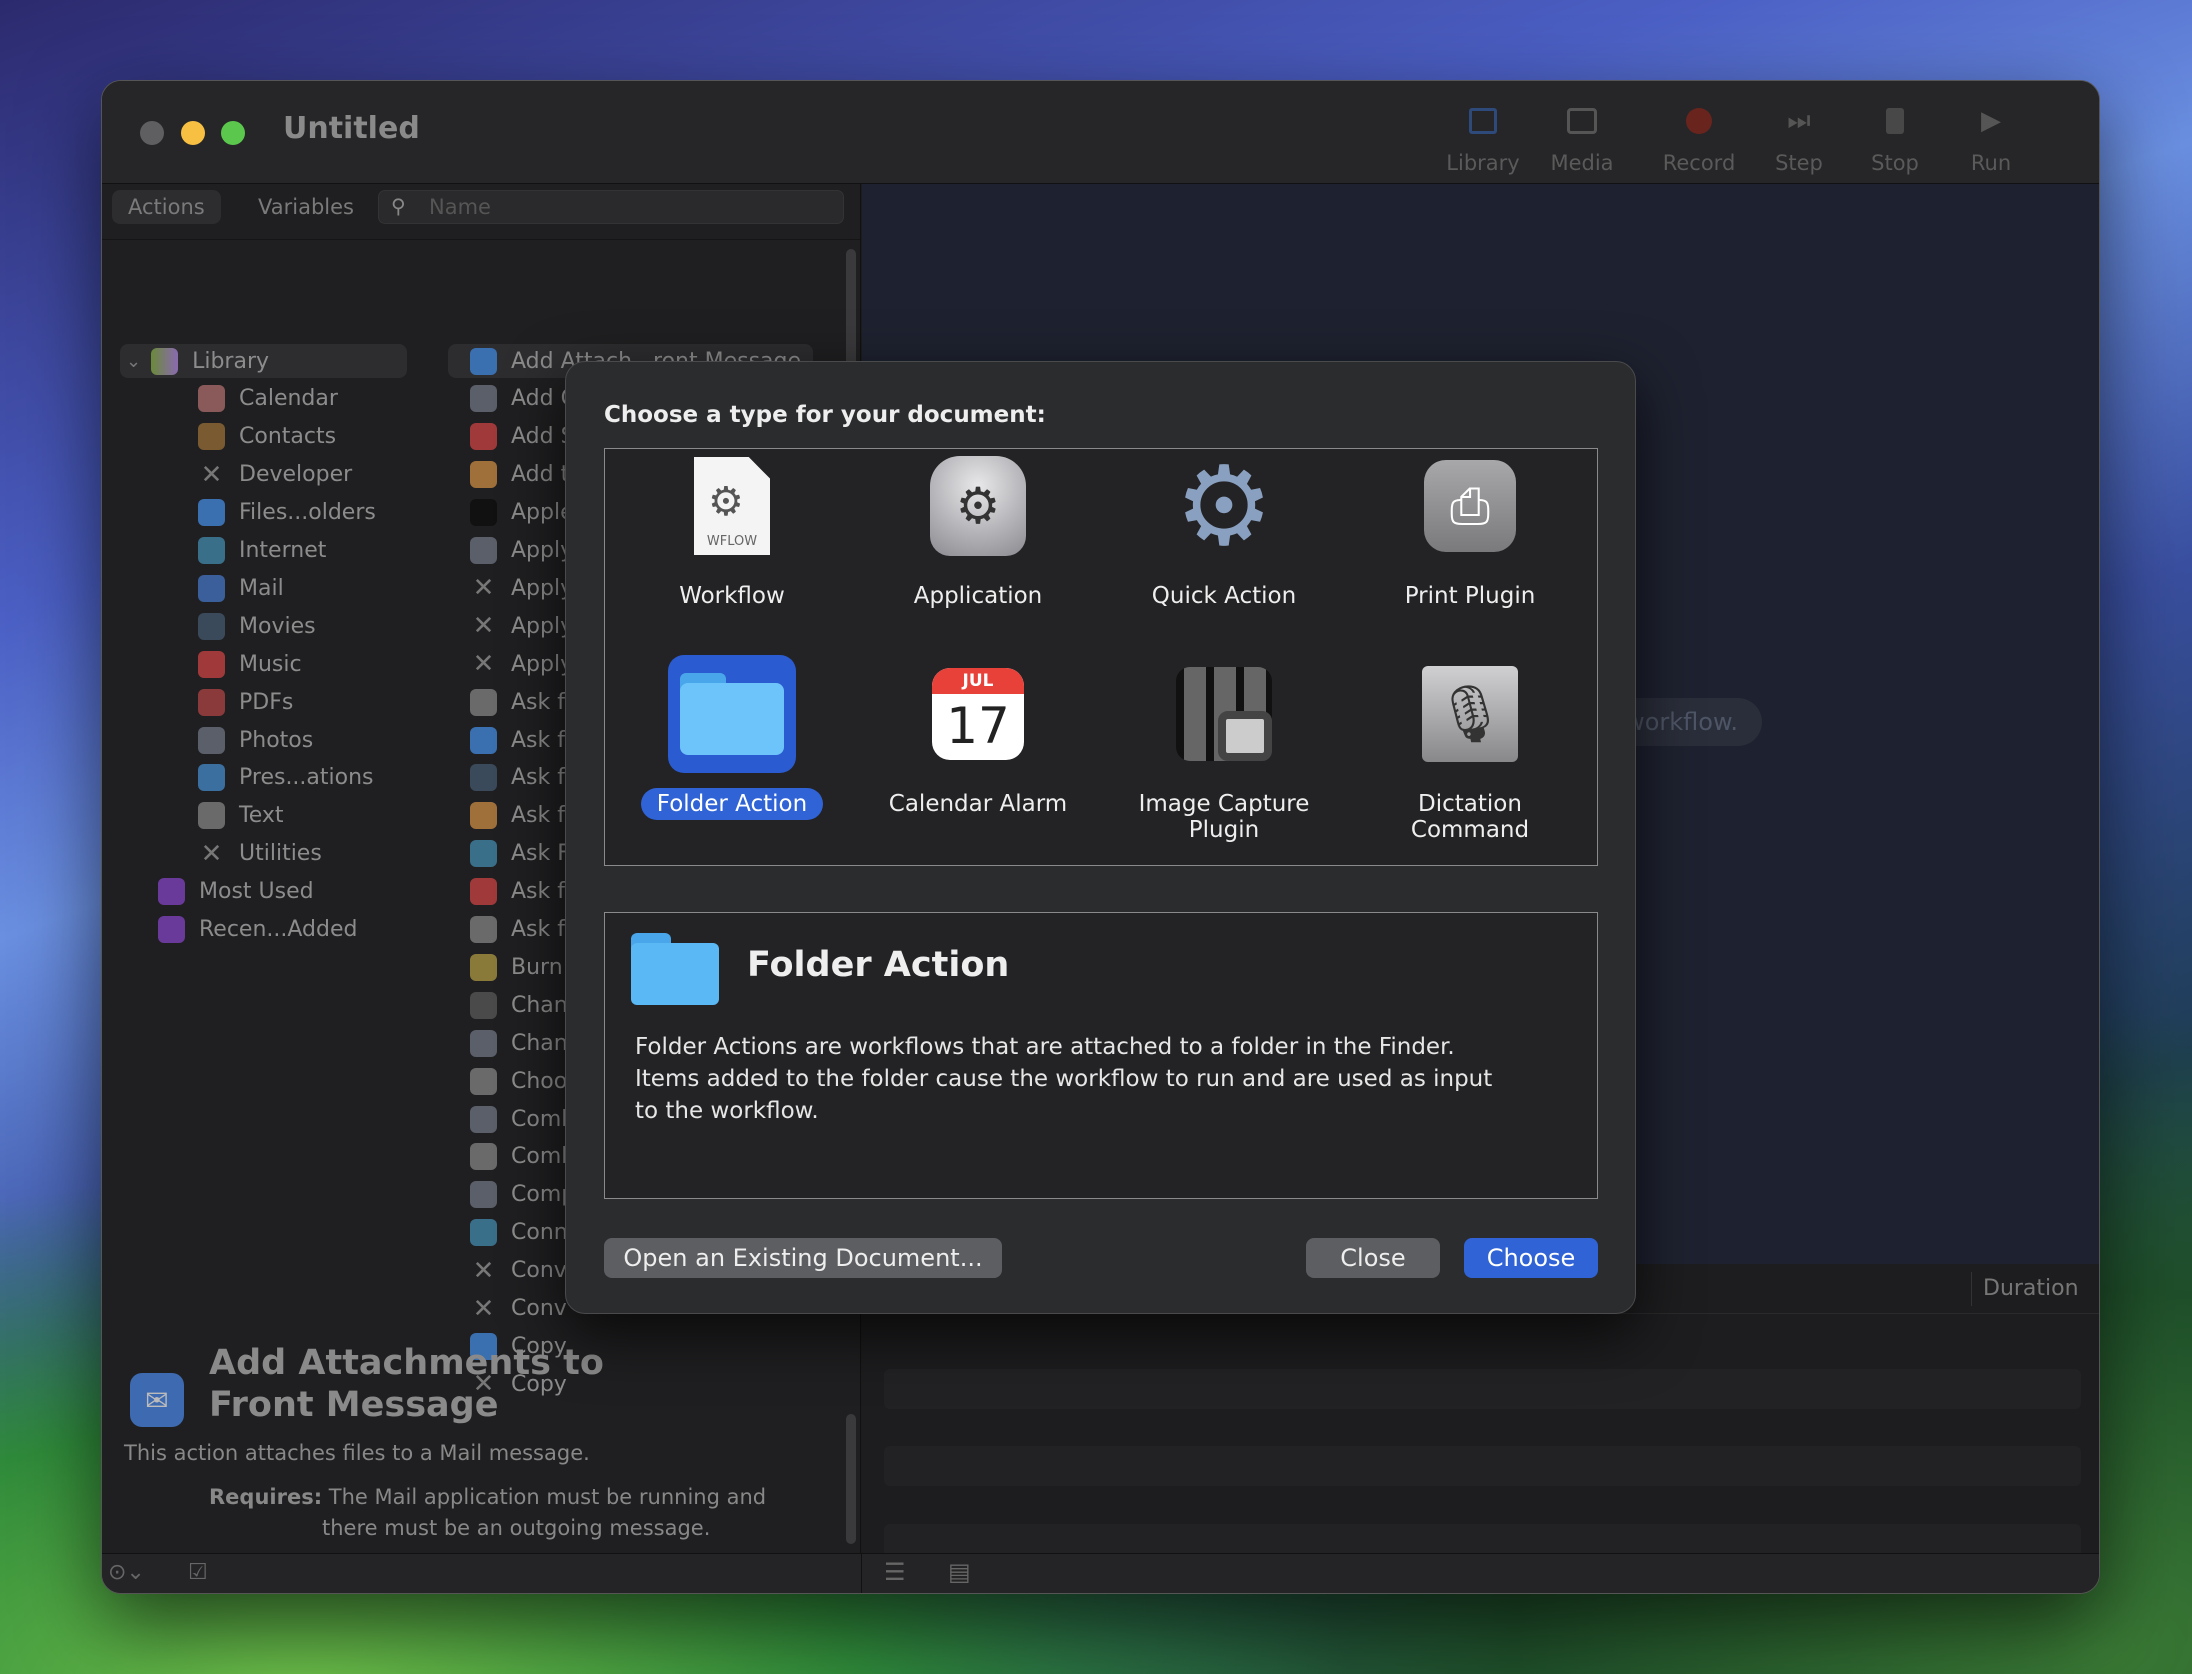  Describe the element at coordinates (275, 475) in the screenshot. I see `sidebar-item-developer: ✕ Developer` at that location.